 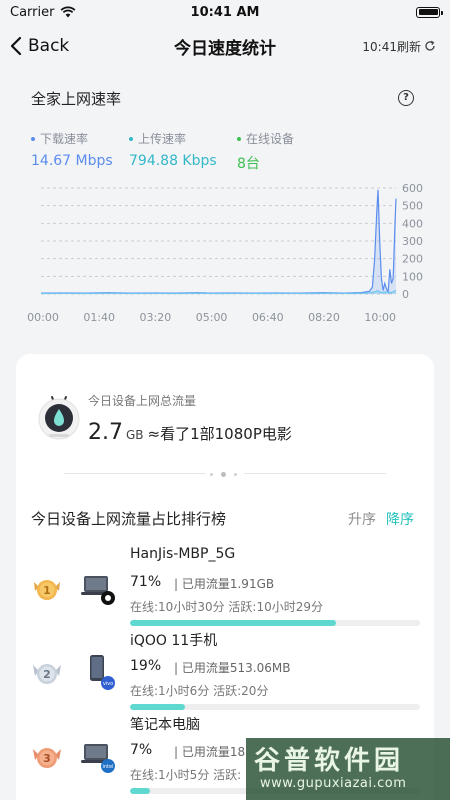 I want to click on battery-icon, so click(x=429, y=12).